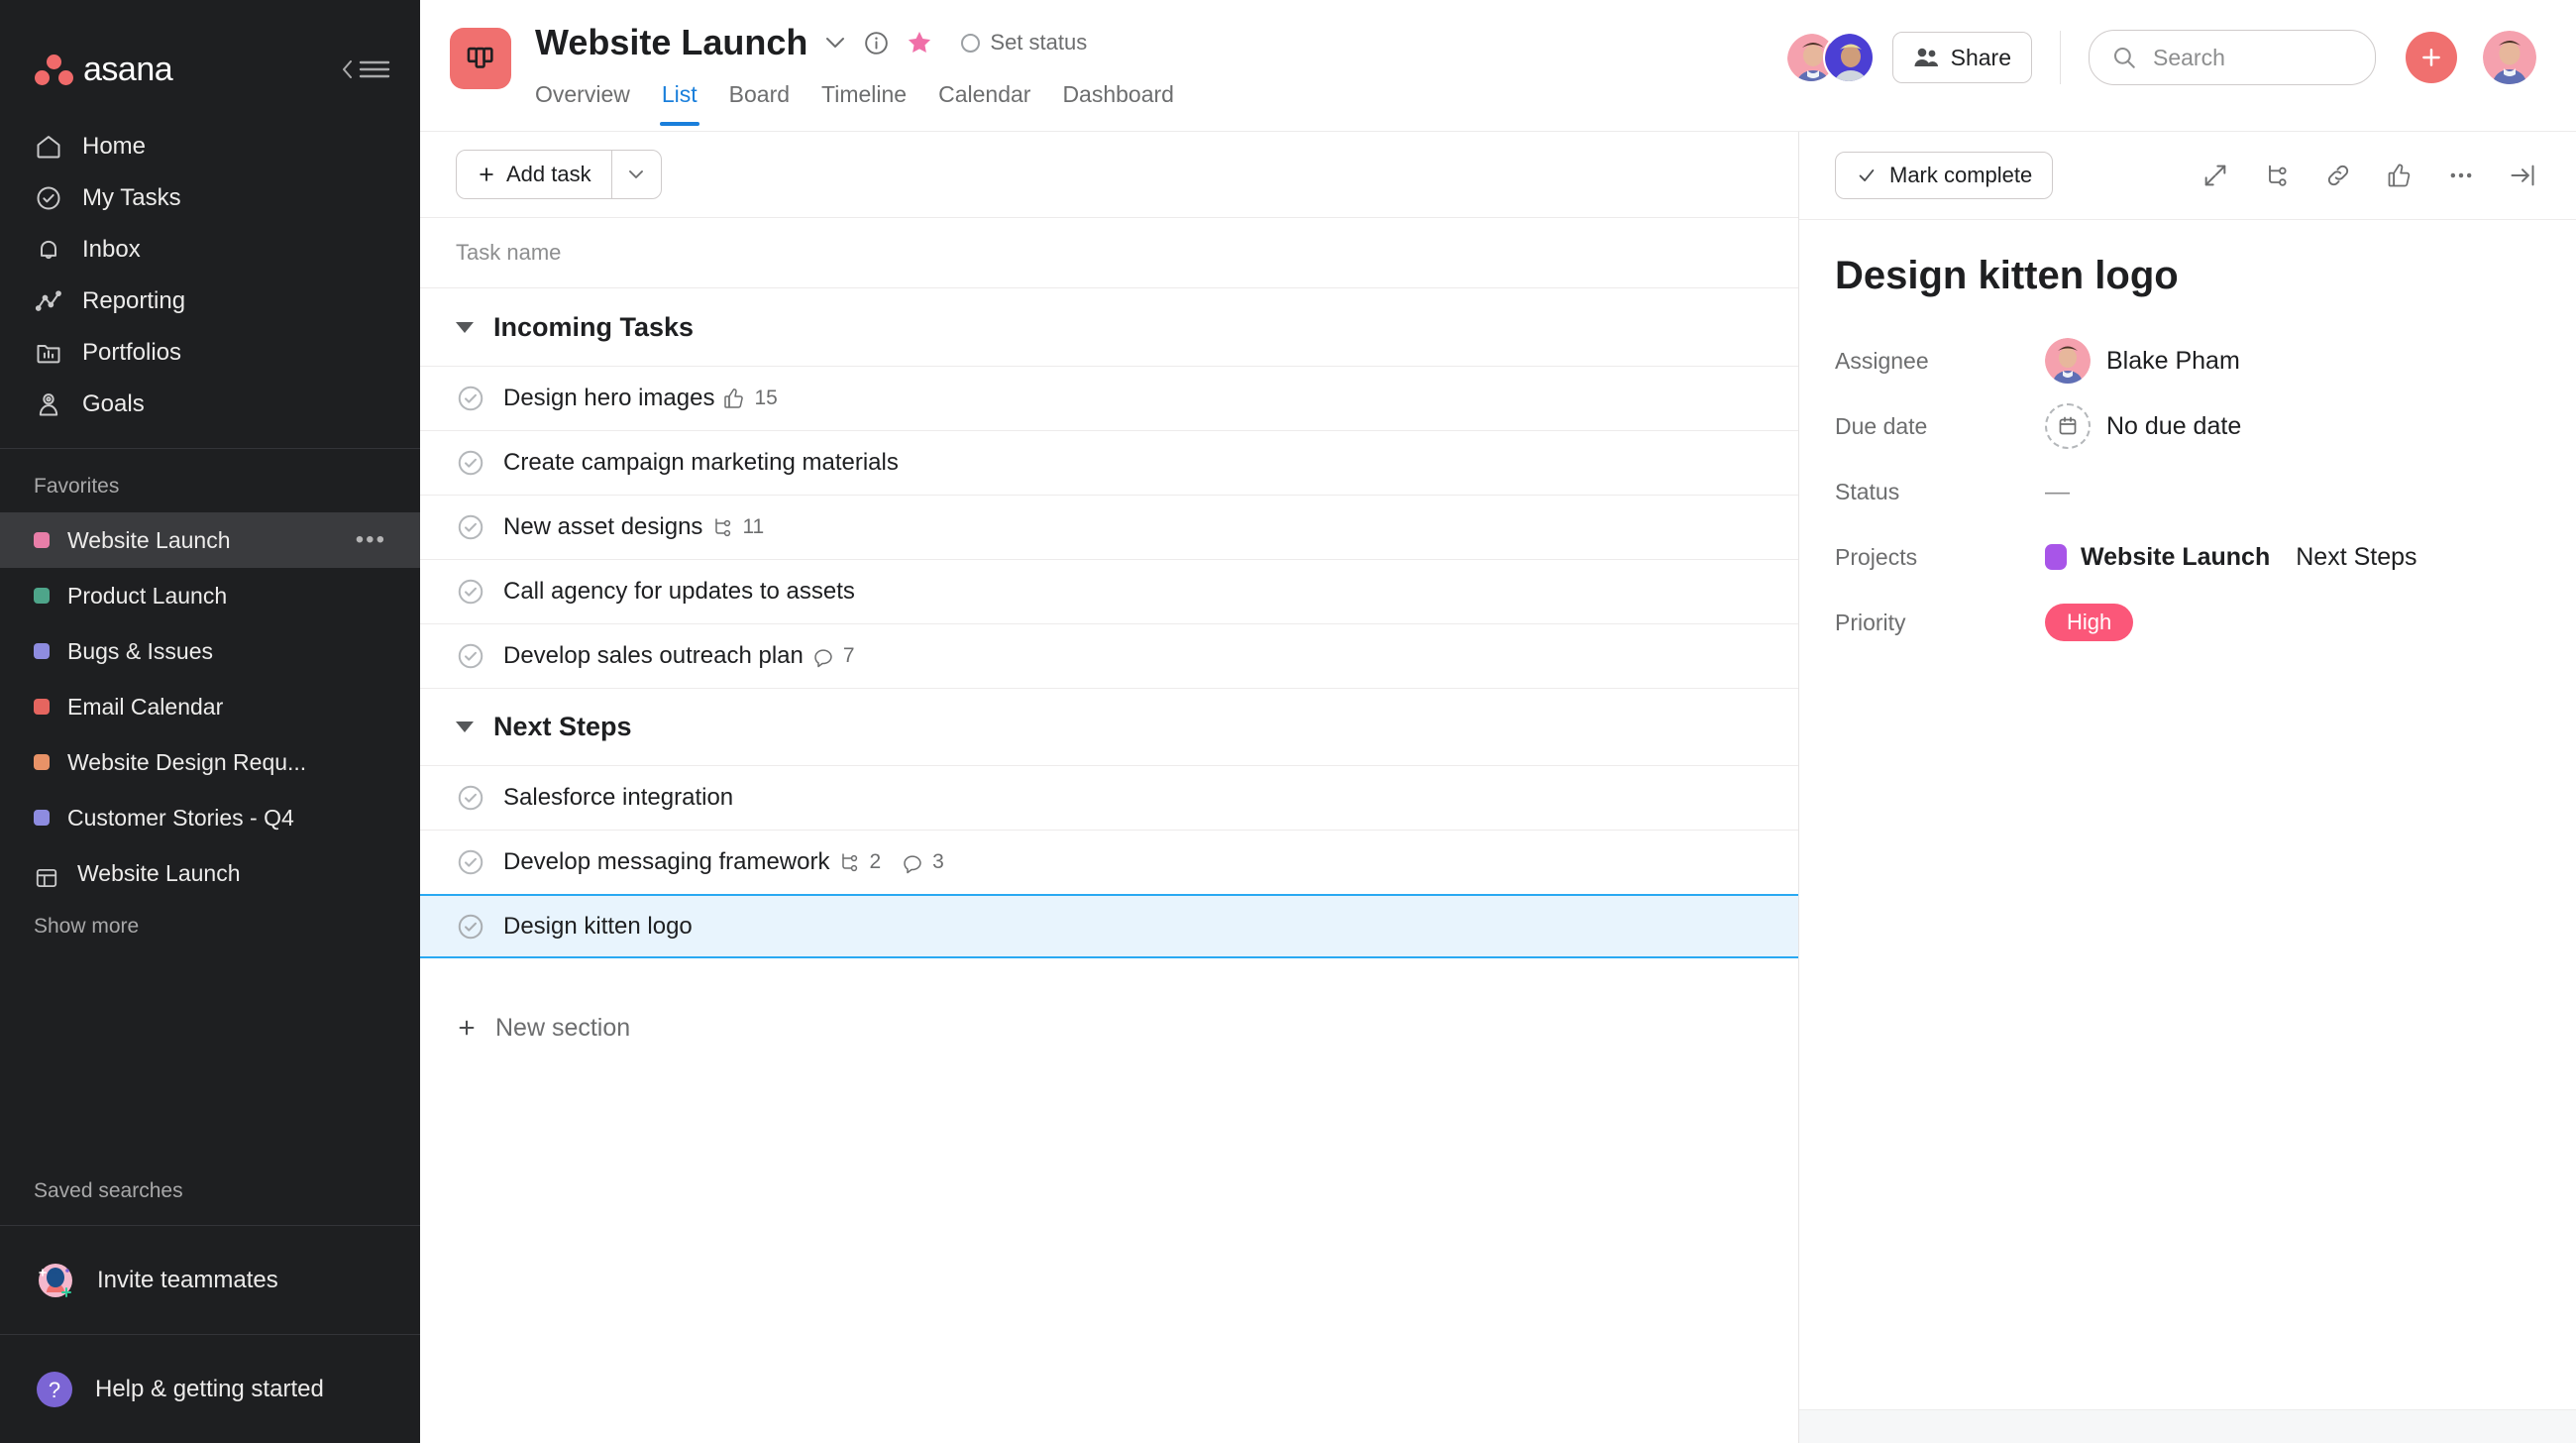 The width and height of the screenshot is (2576, 1443). Describe the element at coordinates (2338, 175) in the screenshot. I see `link-icon` at that location.